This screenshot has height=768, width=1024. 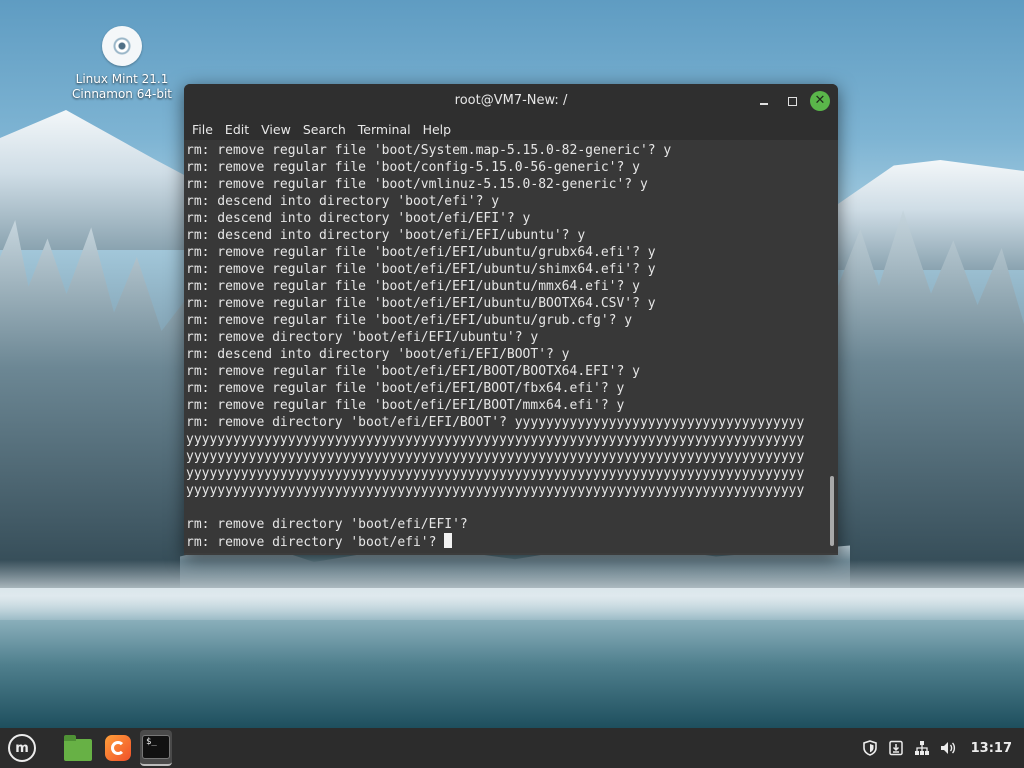 What do you see at coordinates (896, 748) in the screenshot?
I see `update-icon` at bounding box center [896, 748].